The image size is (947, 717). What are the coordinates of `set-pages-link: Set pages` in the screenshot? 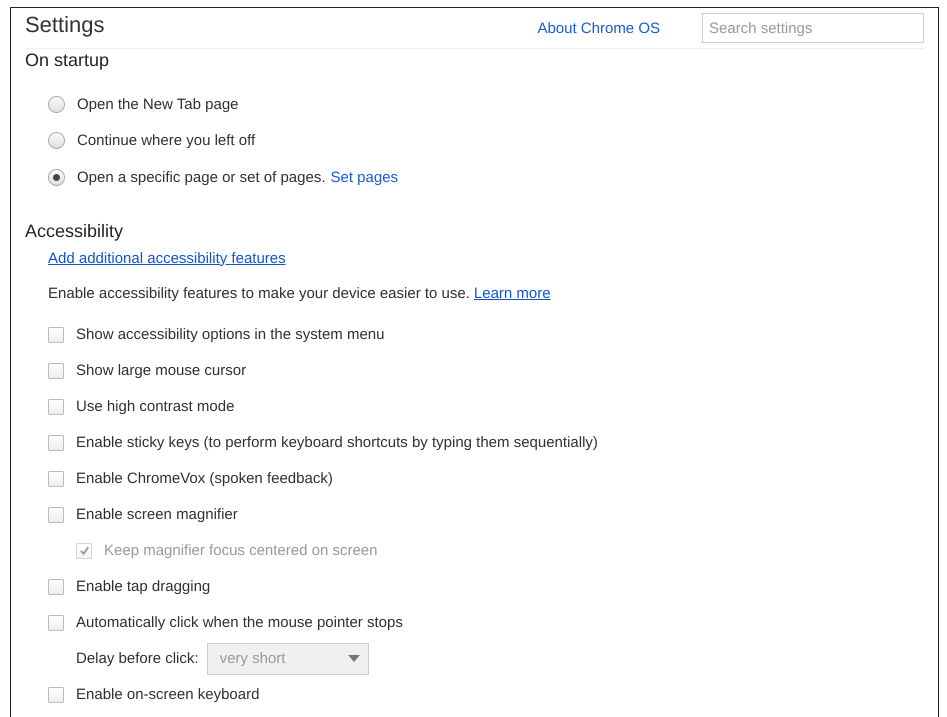 It's located at (364, 177).